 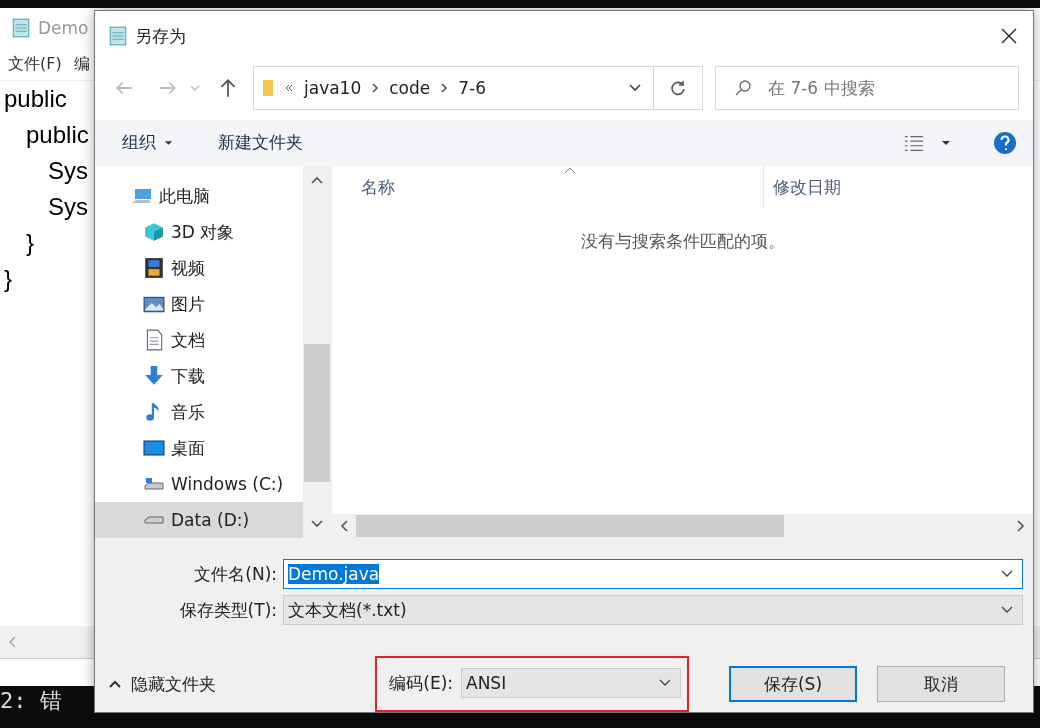 What do you see at coordinates (802, 187) in the screenshot?
I see `column-header: 修改日期` at bounding box center [802, 187].